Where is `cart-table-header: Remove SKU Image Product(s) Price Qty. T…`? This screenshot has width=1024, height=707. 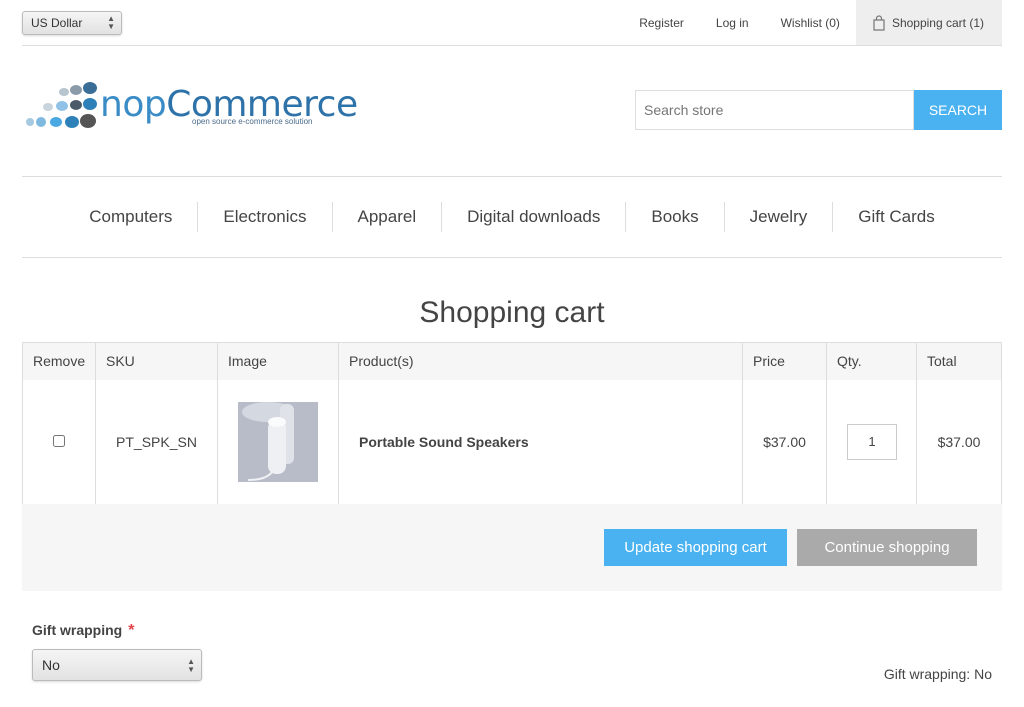 cart-table-header: Remove SKU Image Product(s) Price Qty. T… is located at coordinates (512, 361).